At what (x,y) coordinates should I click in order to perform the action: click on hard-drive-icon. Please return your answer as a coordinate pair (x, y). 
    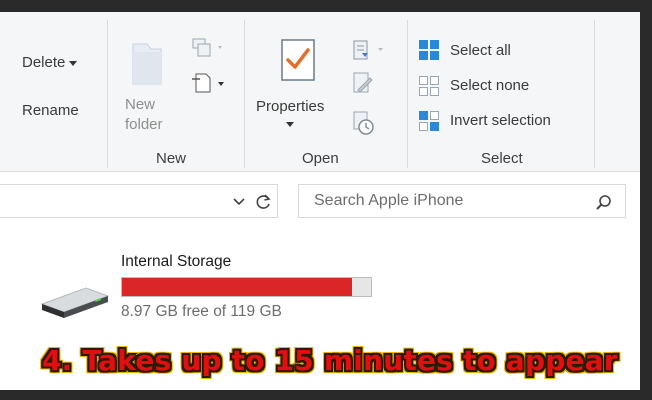
    Looking at the image, I should click on (75, 302).